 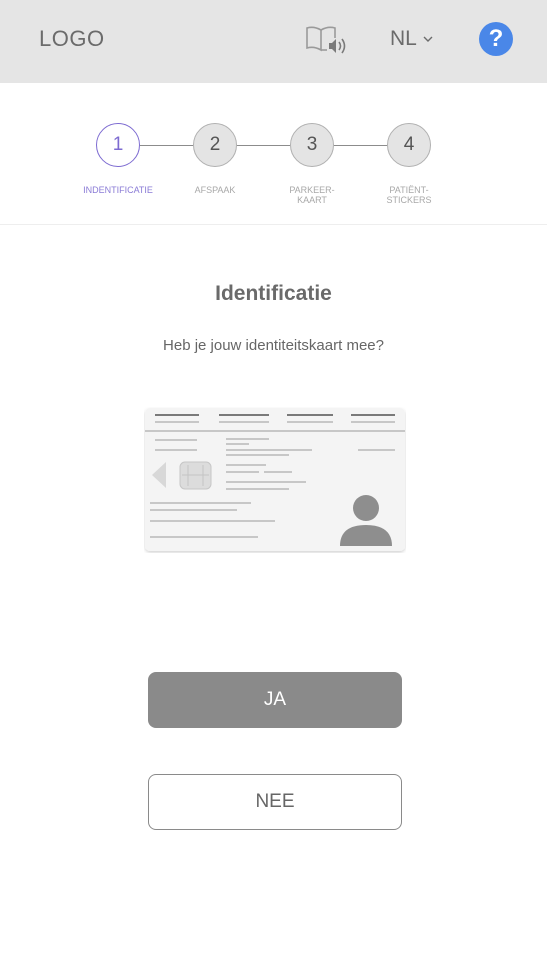 I want to click on language-code: NL, so click(x=403, y=38).